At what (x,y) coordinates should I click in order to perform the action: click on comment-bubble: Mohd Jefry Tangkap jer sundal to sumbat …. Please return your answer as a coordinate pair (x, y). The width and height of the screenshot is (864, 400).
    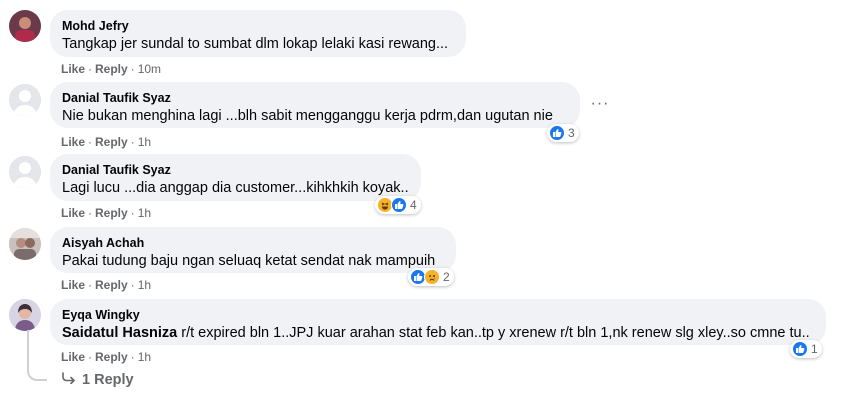
    Looking at the image, I should click on (258, 33).